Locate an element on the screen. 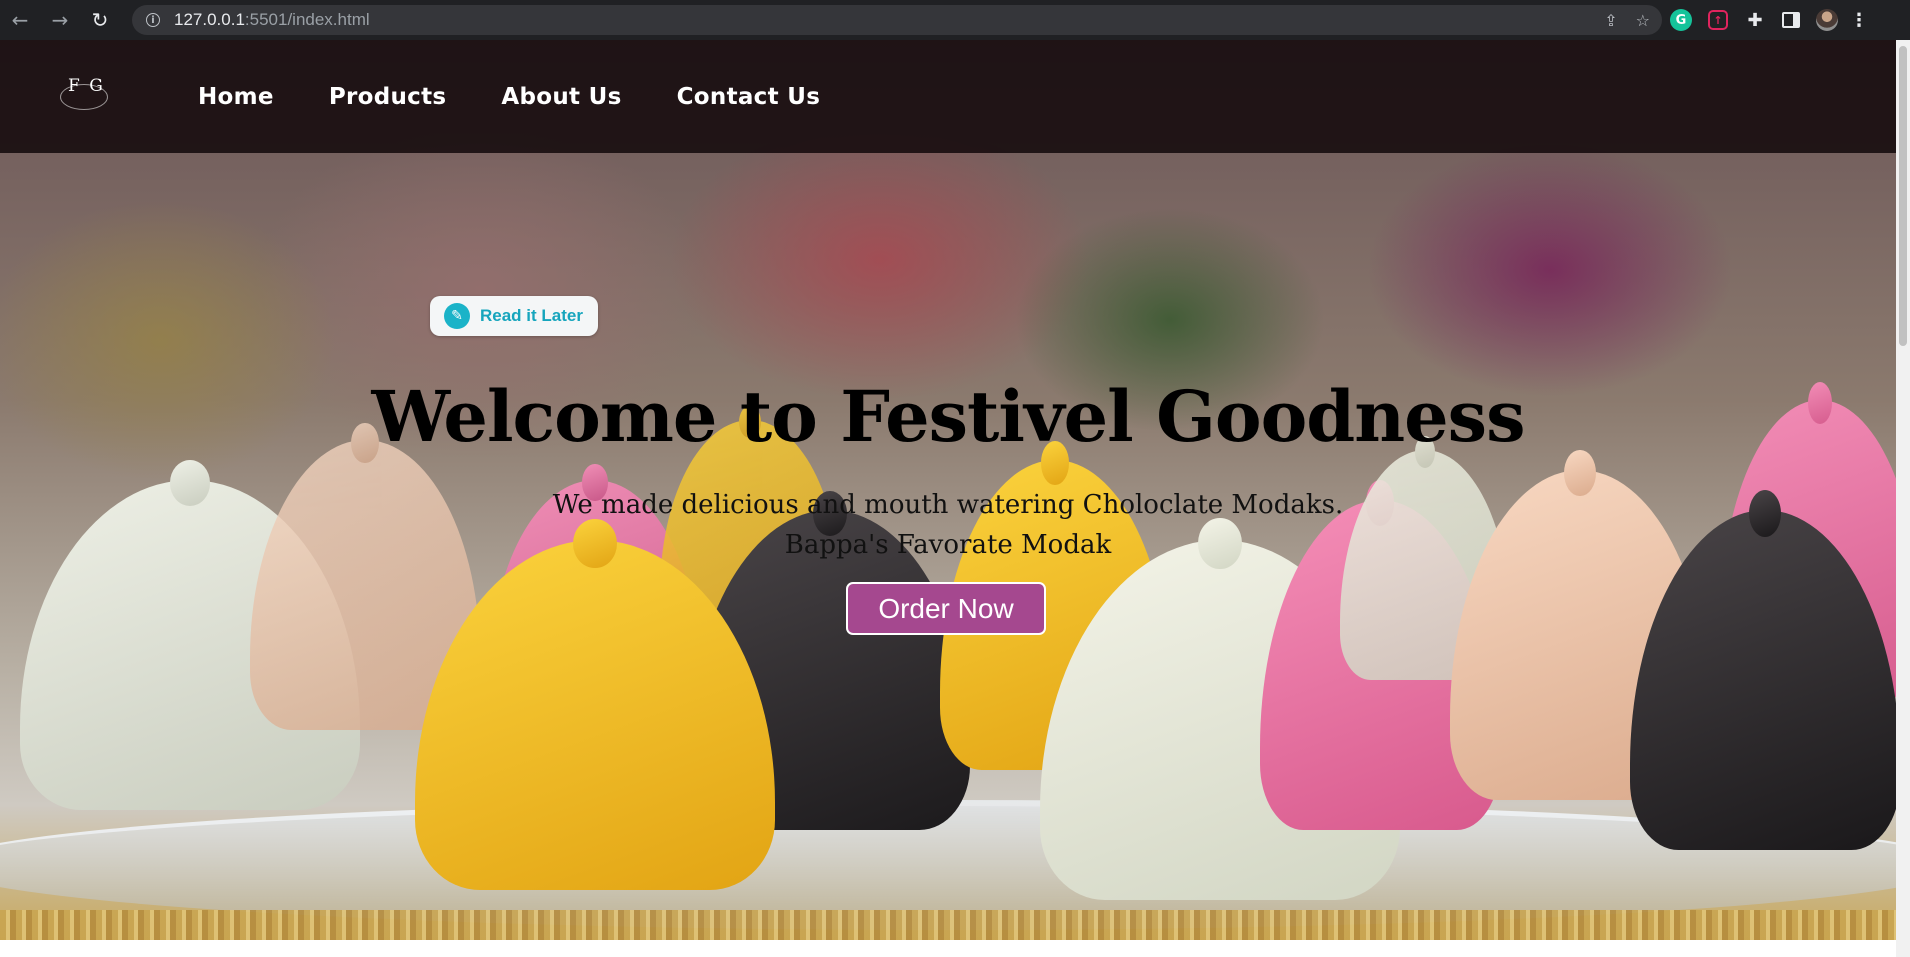  bookmark-star-icon: ☆ is located at coordinates (1643, 20).